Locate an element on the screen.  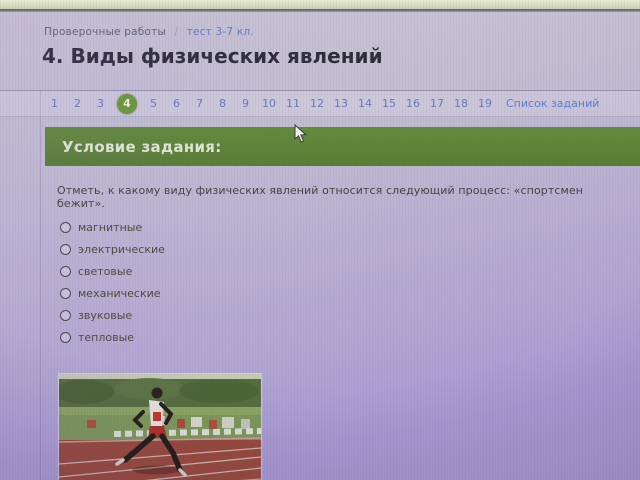
pagination-page-3: 3 is located at coordinates (100, 104).